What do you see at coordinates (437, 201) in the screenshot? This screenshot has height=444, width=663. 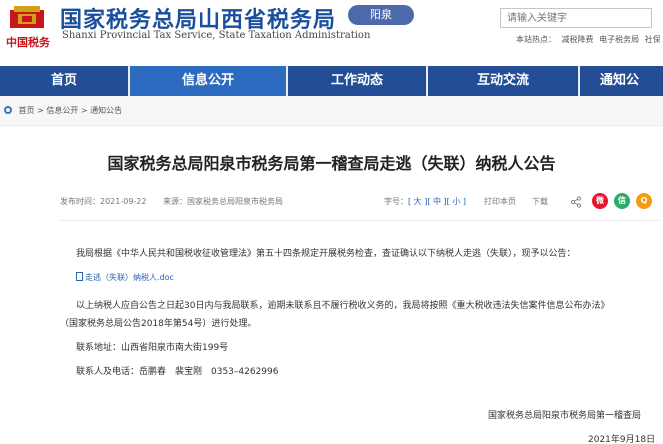 I see `font-size-options: [ 大 ][ 中 ][ 小 ]` at bounding box center [437, 201].